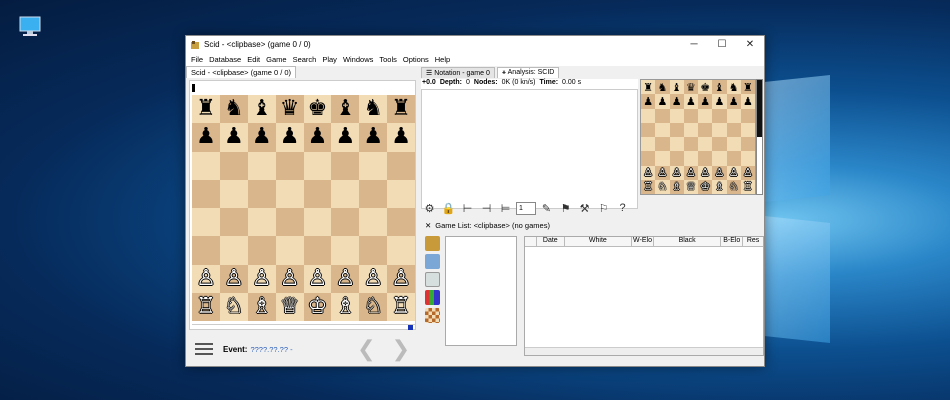 This screenshot has width=950, height=400. What do you see at coordinates (429, 208) in the screenshot?
I see `engine-icon: ⚙` at bounding box center [429, 208].